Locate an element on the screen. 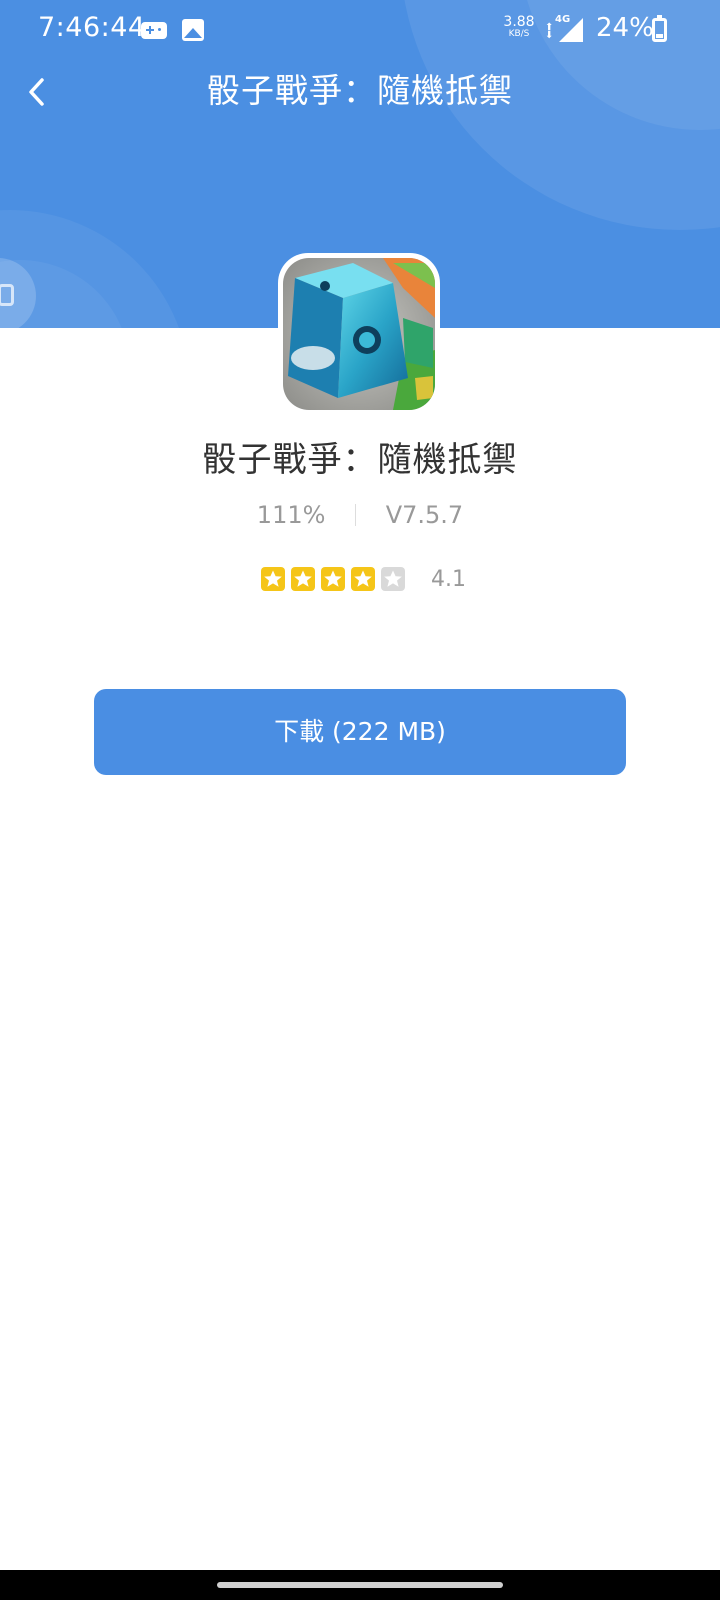  game-controller-icon is located at coordinates (154, 30).